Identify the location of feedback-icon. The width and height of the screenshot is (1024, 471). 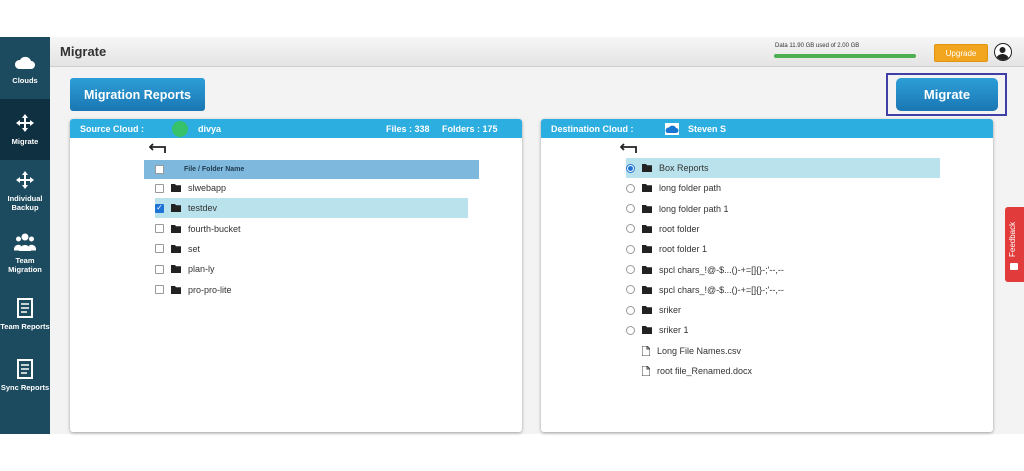
(1014, 266).